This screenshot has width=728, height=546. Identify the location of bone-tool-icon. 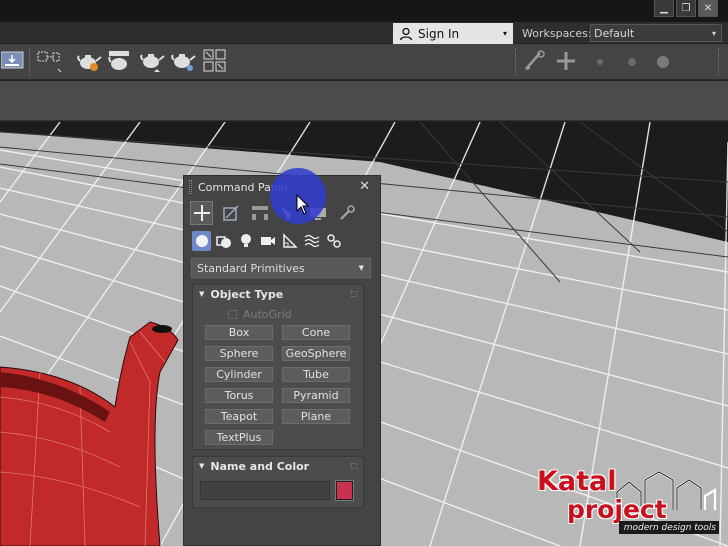
(535, 61).